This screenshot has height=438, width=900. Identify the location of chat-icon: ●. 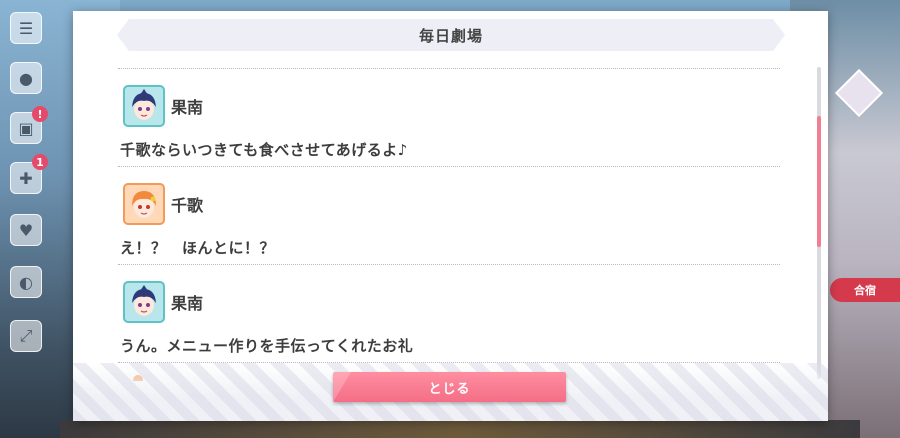
(26, 78).